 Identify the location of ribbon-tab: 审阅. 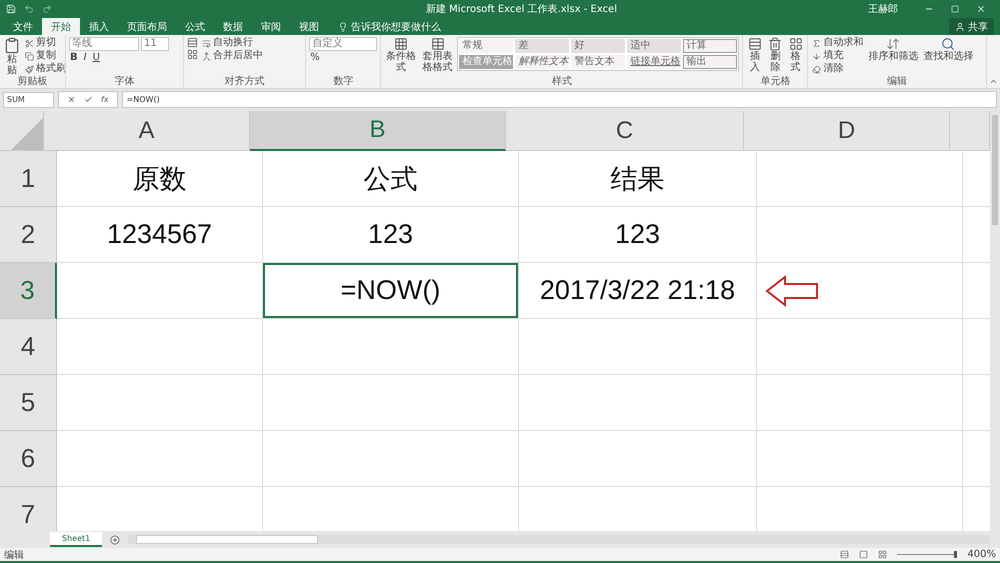
(271, 26).